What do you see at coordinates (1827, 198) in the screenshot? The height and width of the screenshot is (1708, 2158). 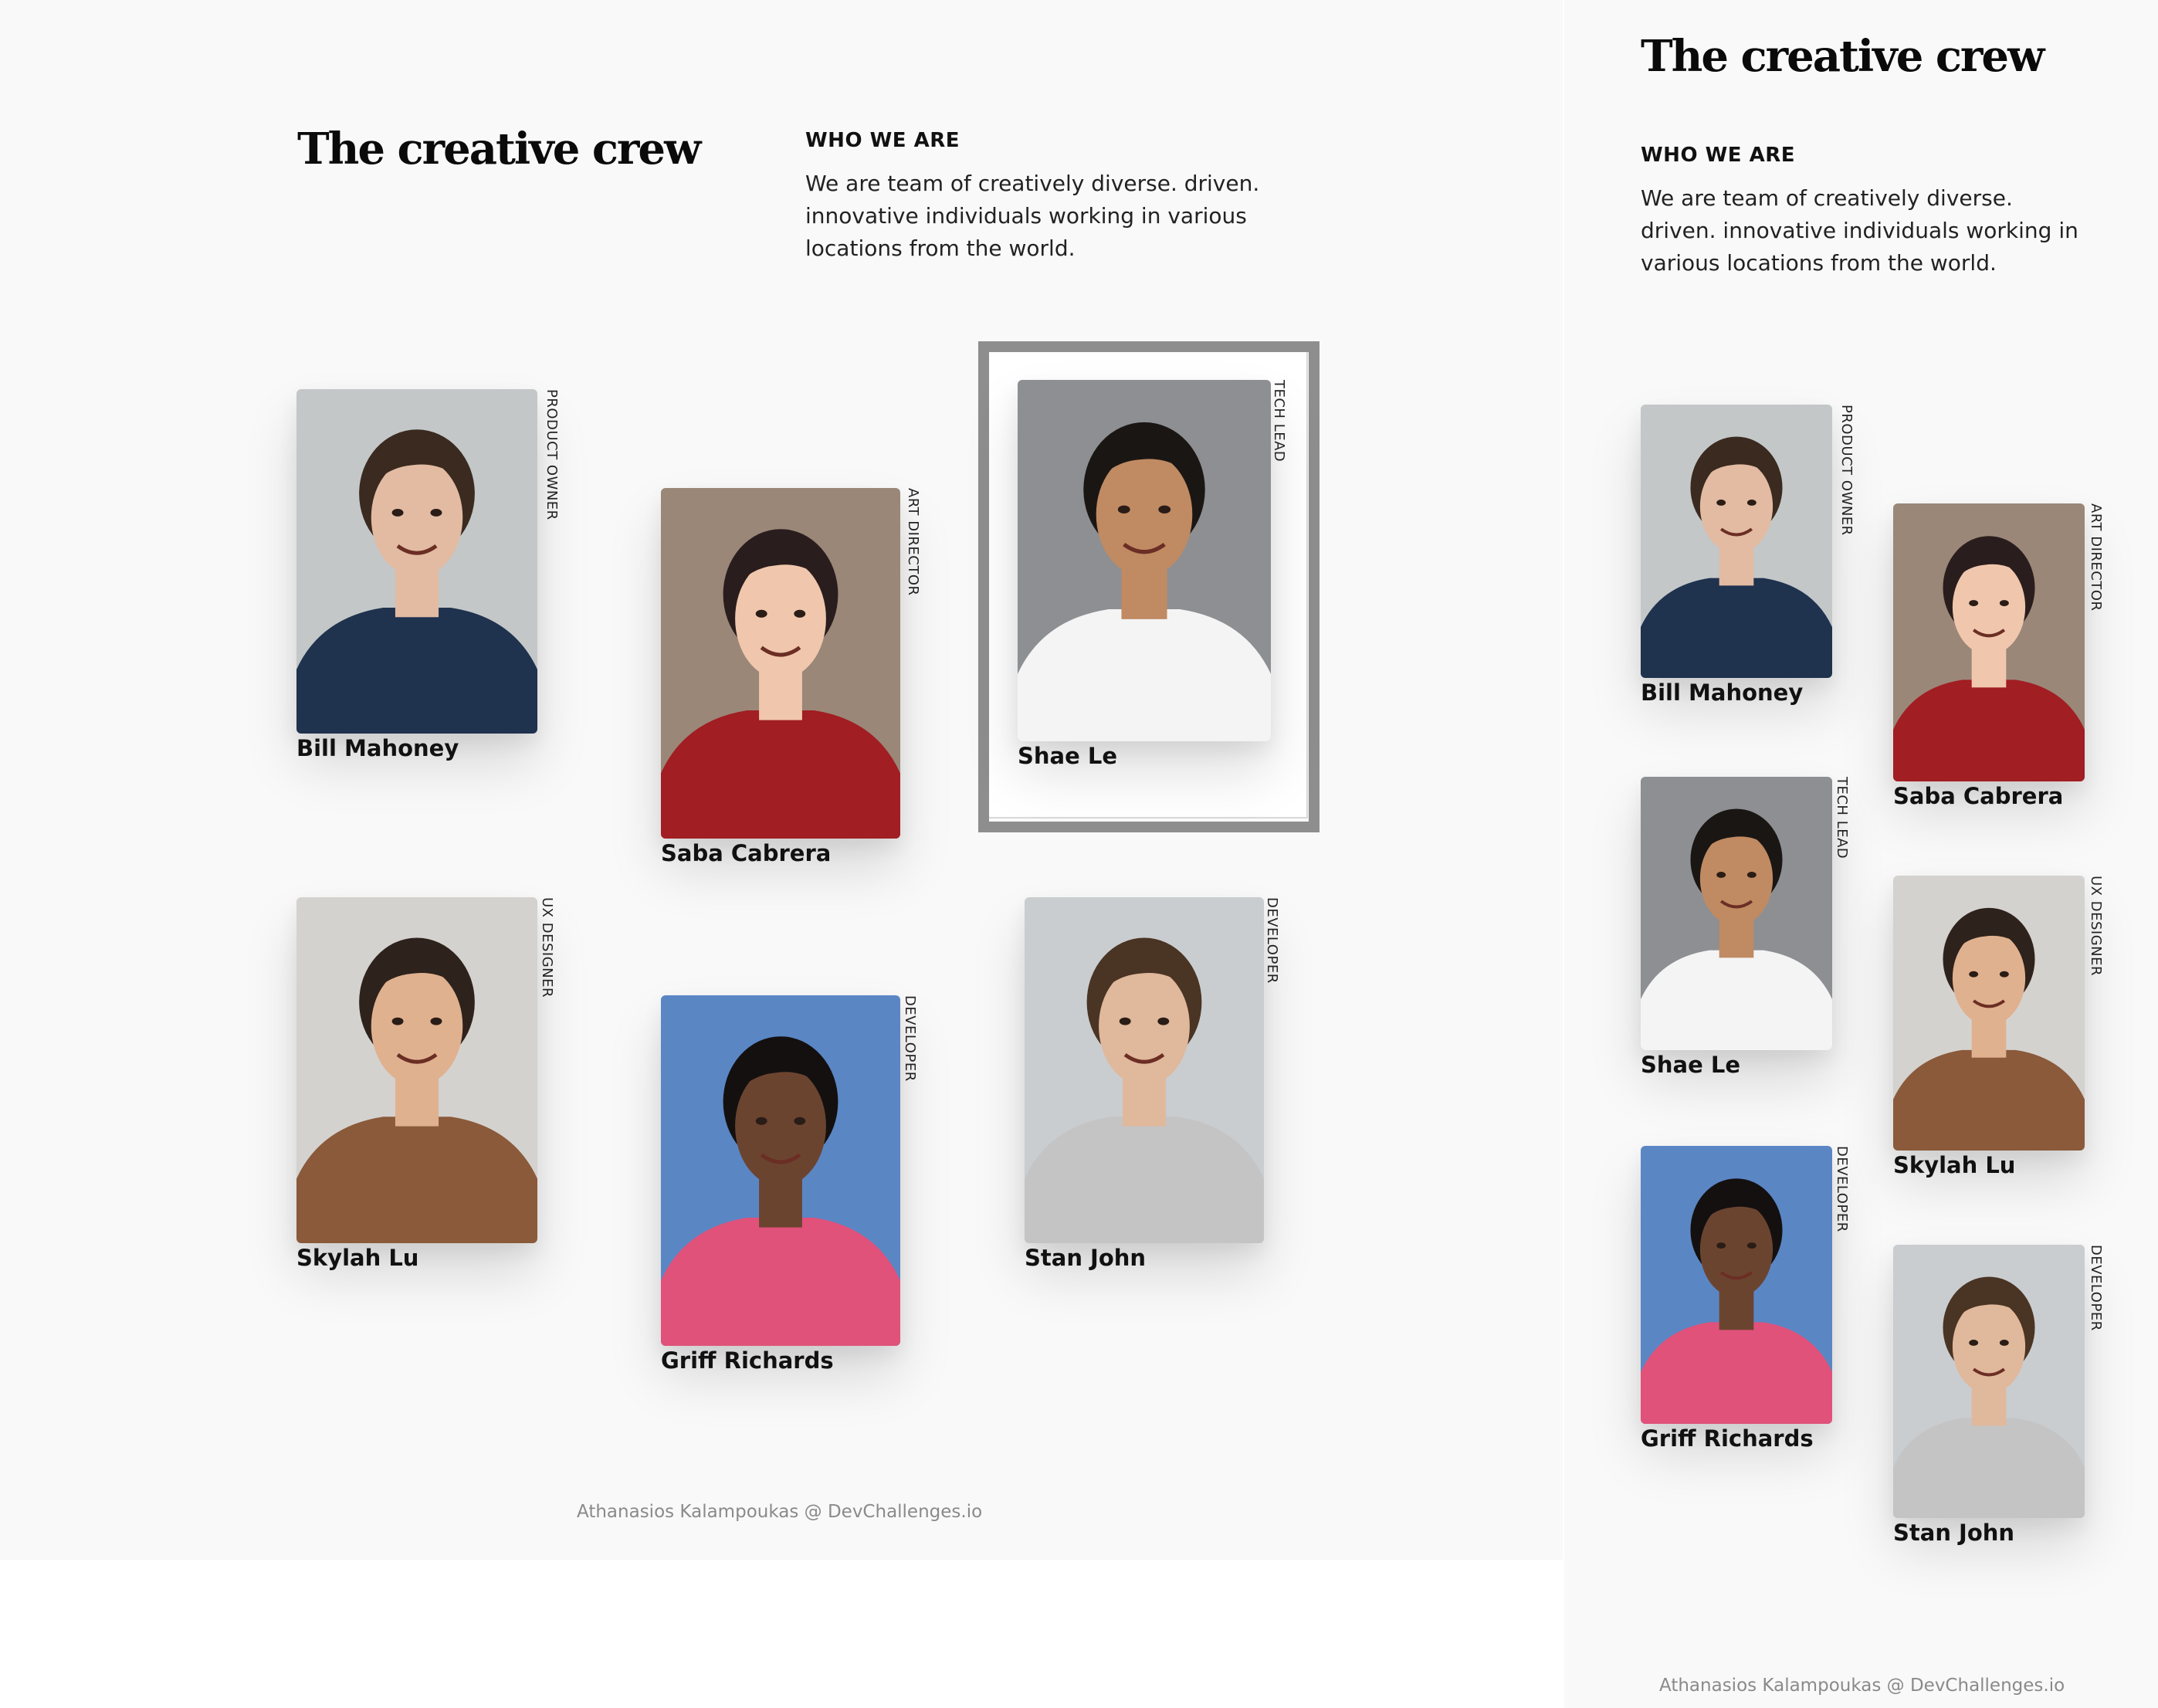 I see `description-line: We are team of creatively diverse.` at bounding box center [1827, 198].